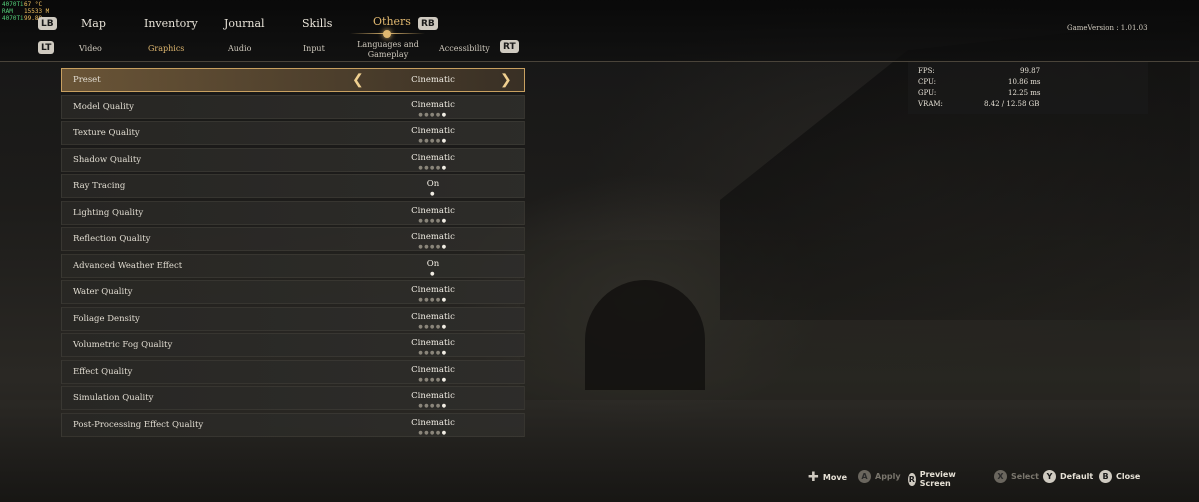 This screenshot has height=502, width=1199. I want to click on setting-label: Preset, so click(87, 80).